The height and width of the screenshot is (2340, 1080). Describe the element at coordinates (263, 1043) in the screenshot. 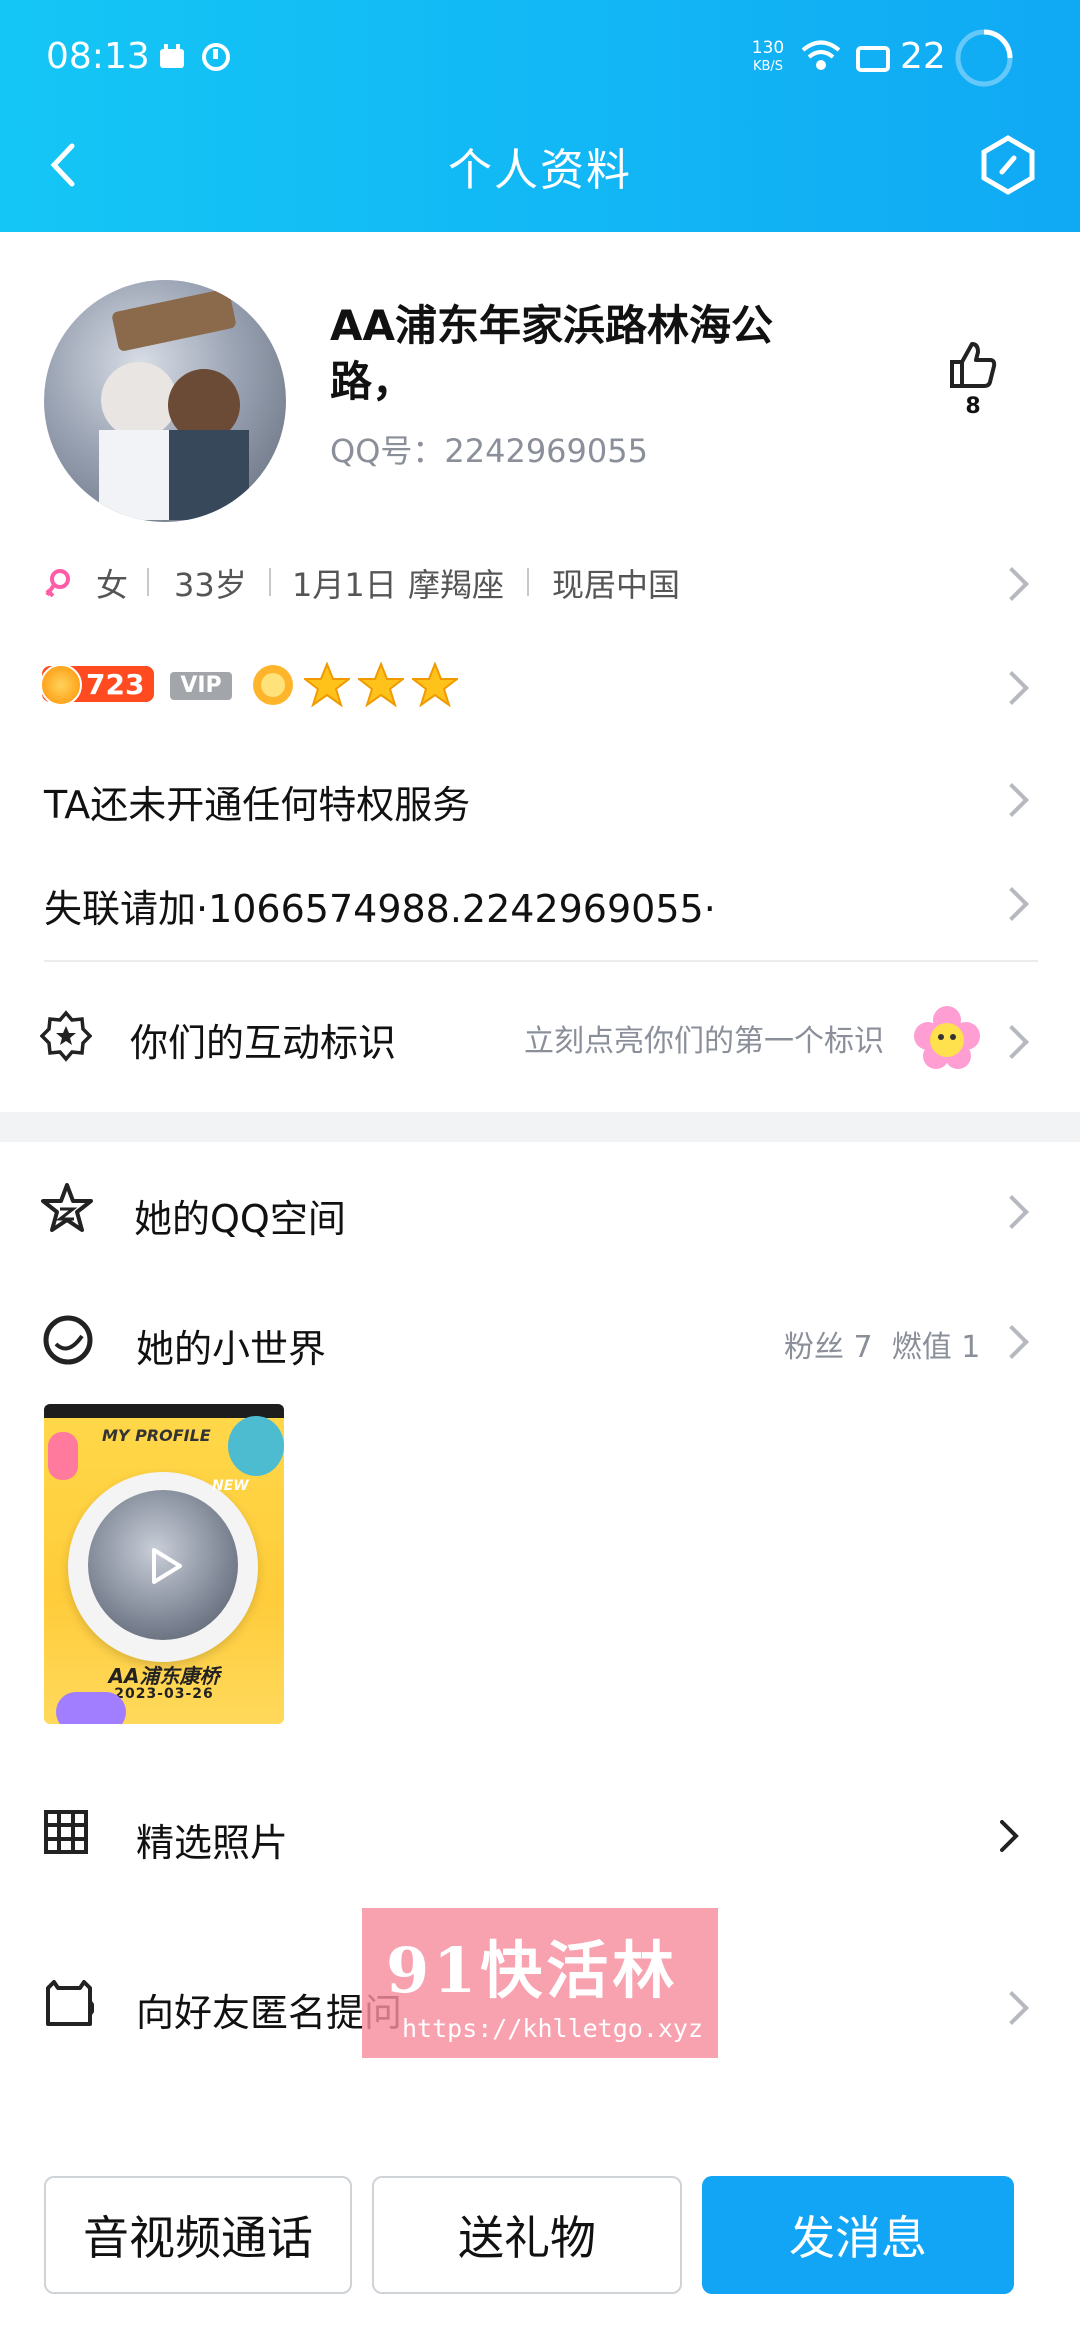

I see `interaction-label: 你们的互动标识` at that location.